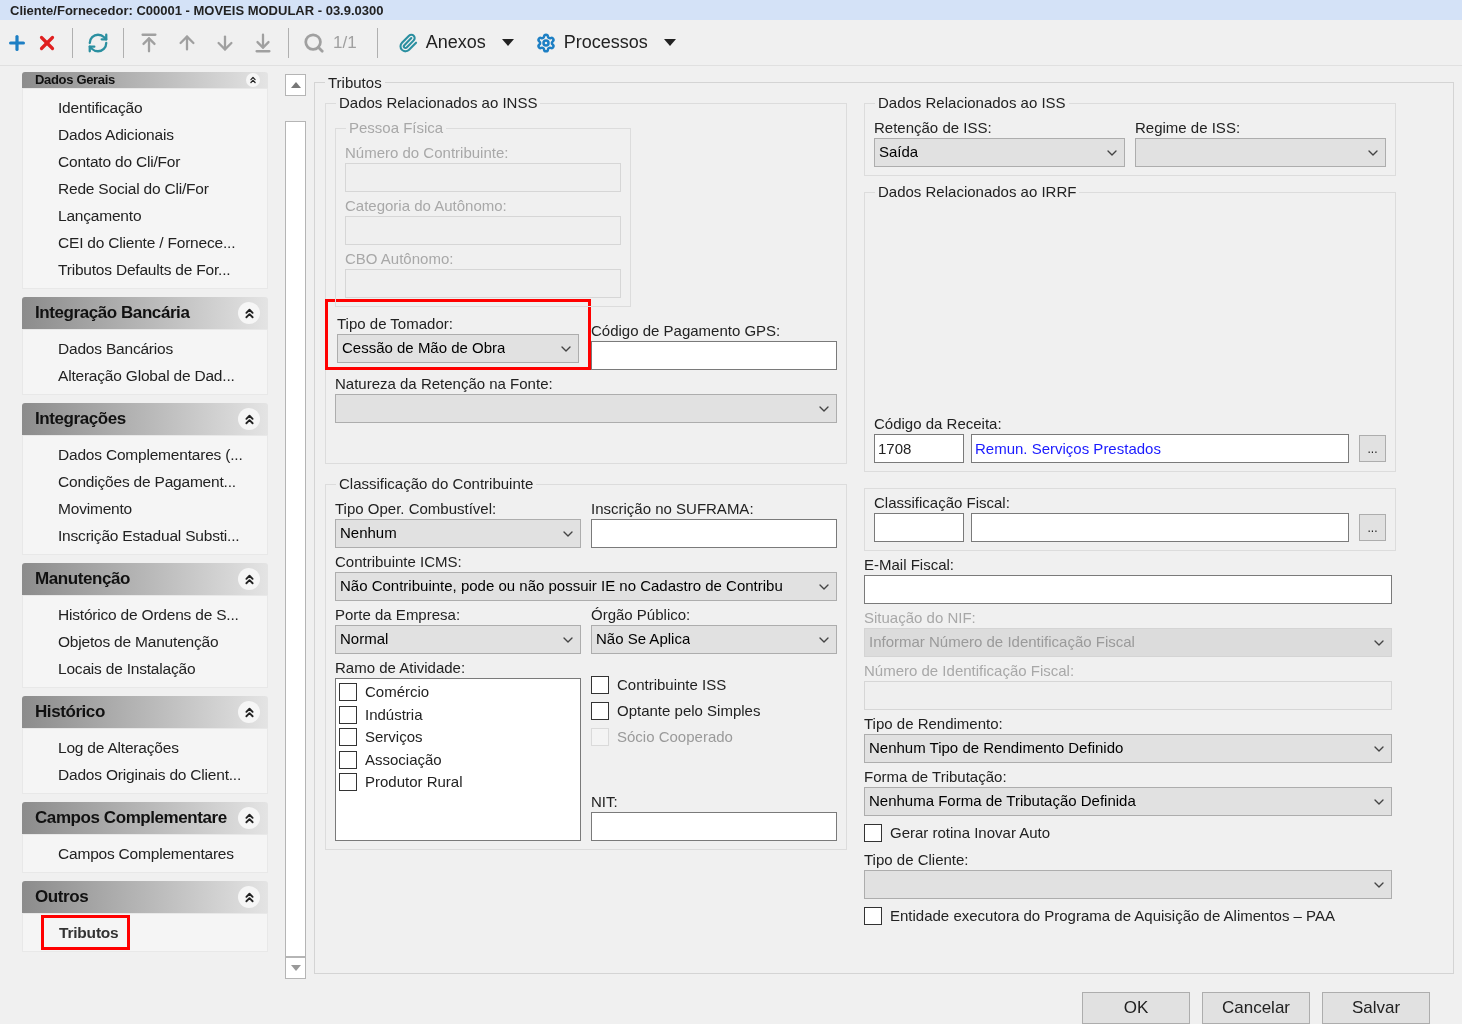 The height and width of the screenshot is (1024, 1462). Describe the element at coordinates (970, 832) in the screenshot. I see `checkbox-label: Gerar rotina Inovar Auto` at that location.